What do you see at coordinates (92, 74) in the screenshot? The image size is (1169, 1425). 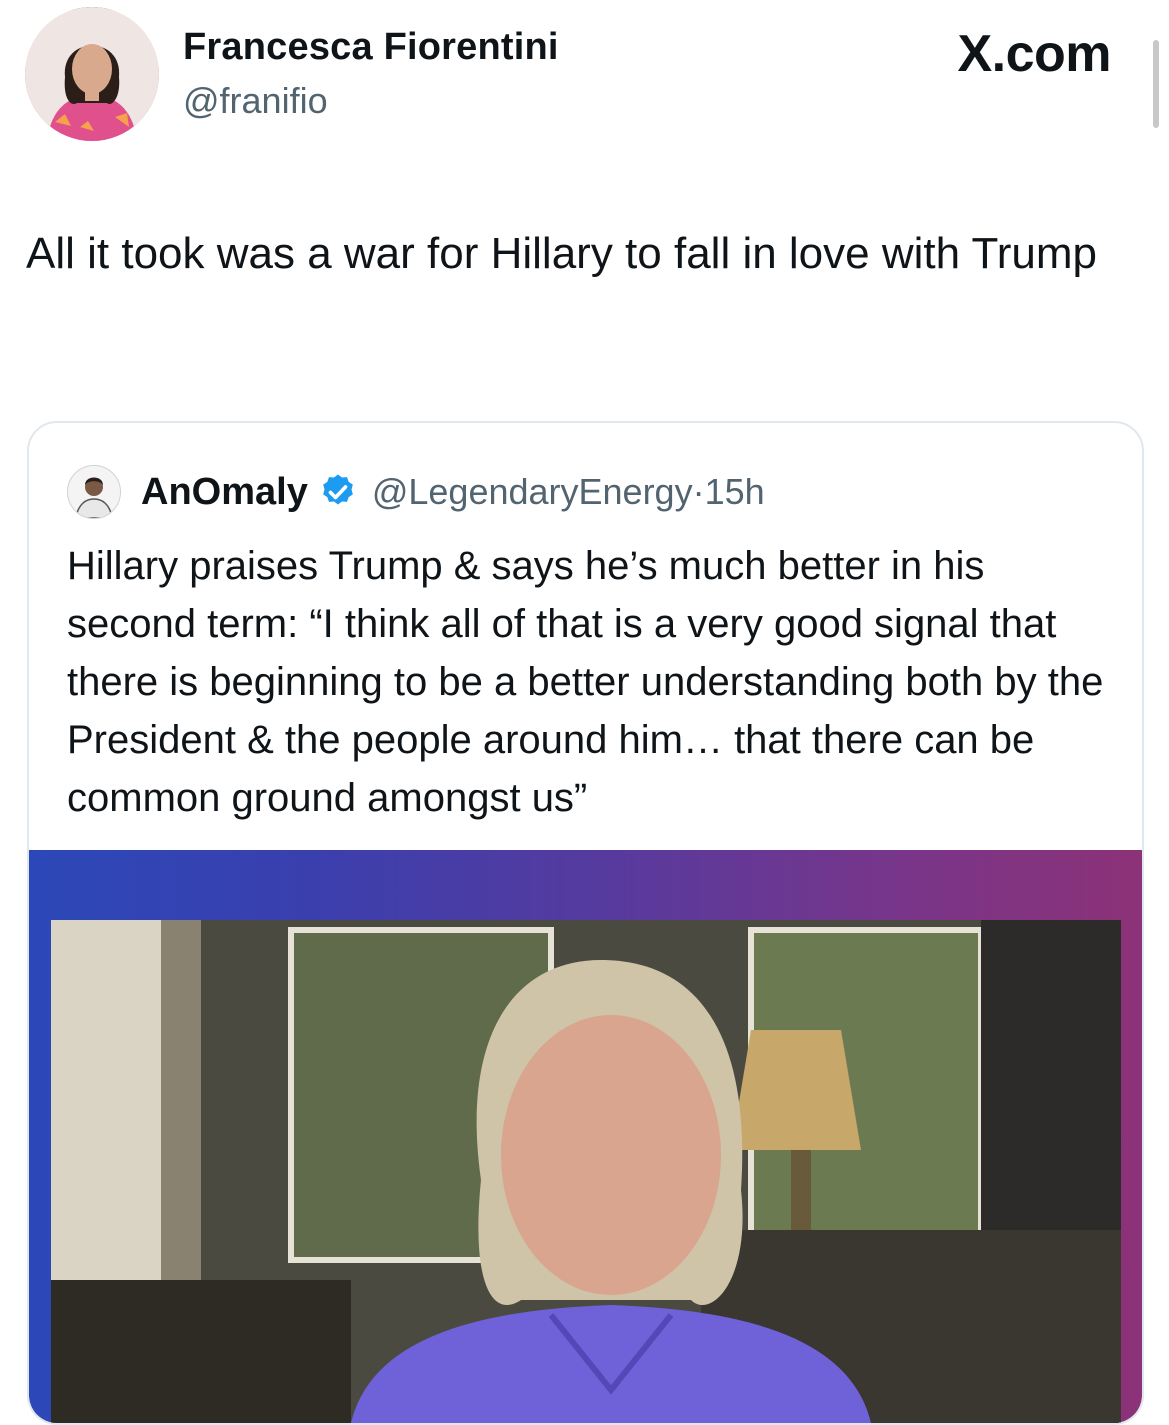 I see `author-avatar` at bounding box center [92, 74].